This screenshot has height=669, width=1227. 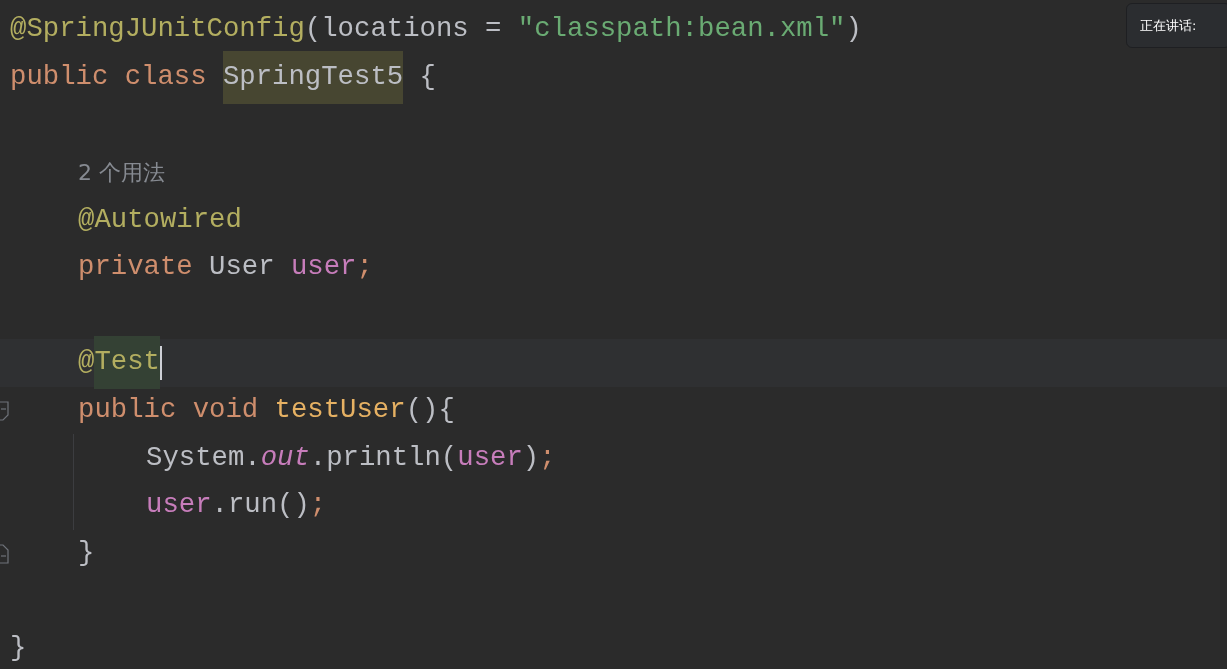 What do you see at coordinates (127, 363) in the screenshot?
I see `code-token: Test` at bounding box center [127, 363].